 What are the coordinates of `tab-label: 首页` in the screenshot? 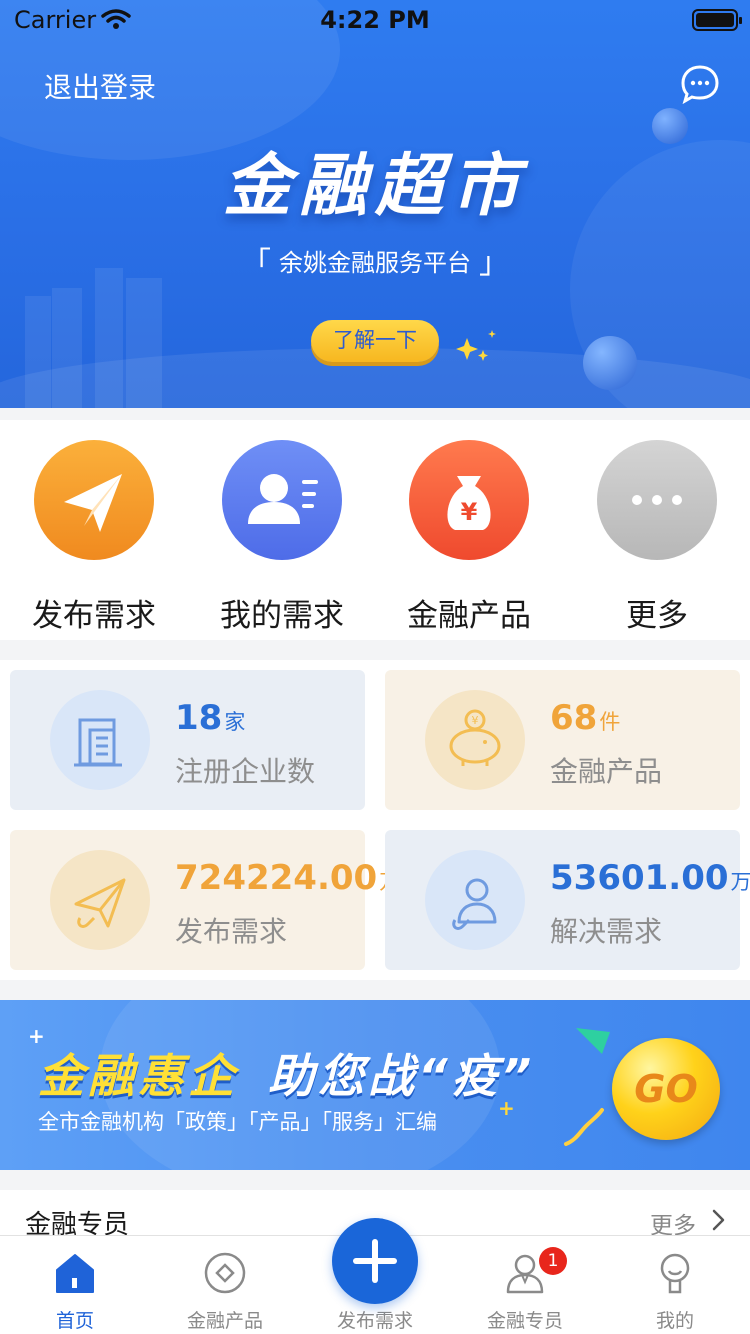 It's located at (74, 1321).